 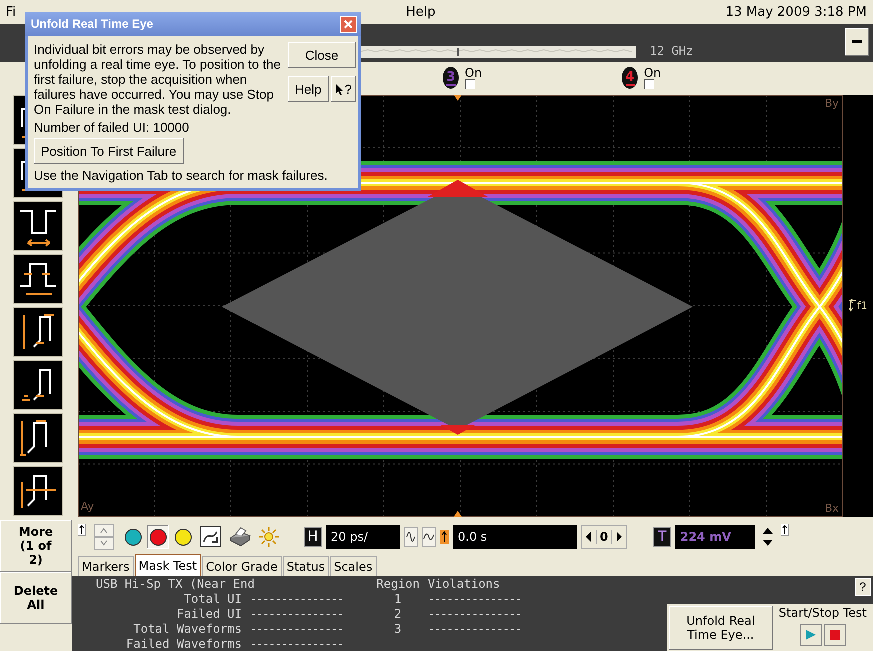 I want to click on whats-this-button: ?, so click(x=343, y=89).